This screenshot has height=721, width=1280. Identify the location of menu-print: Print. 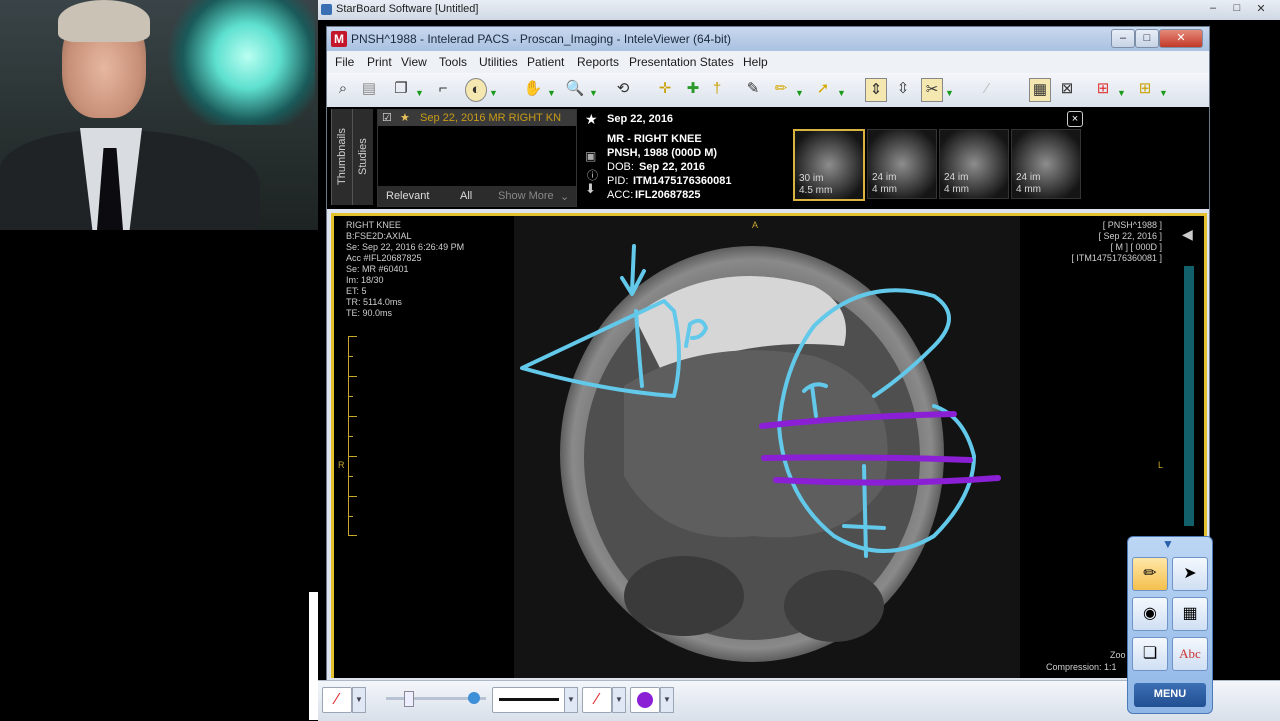
(379, 62).